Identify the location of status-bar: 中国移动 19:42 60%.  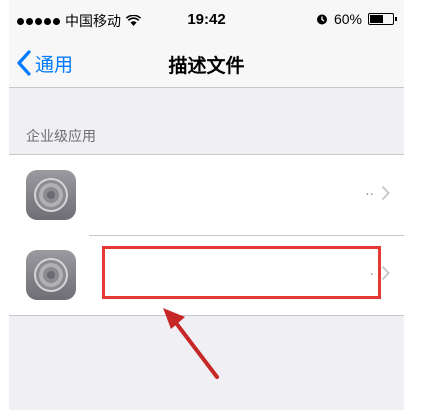
(206, 19).